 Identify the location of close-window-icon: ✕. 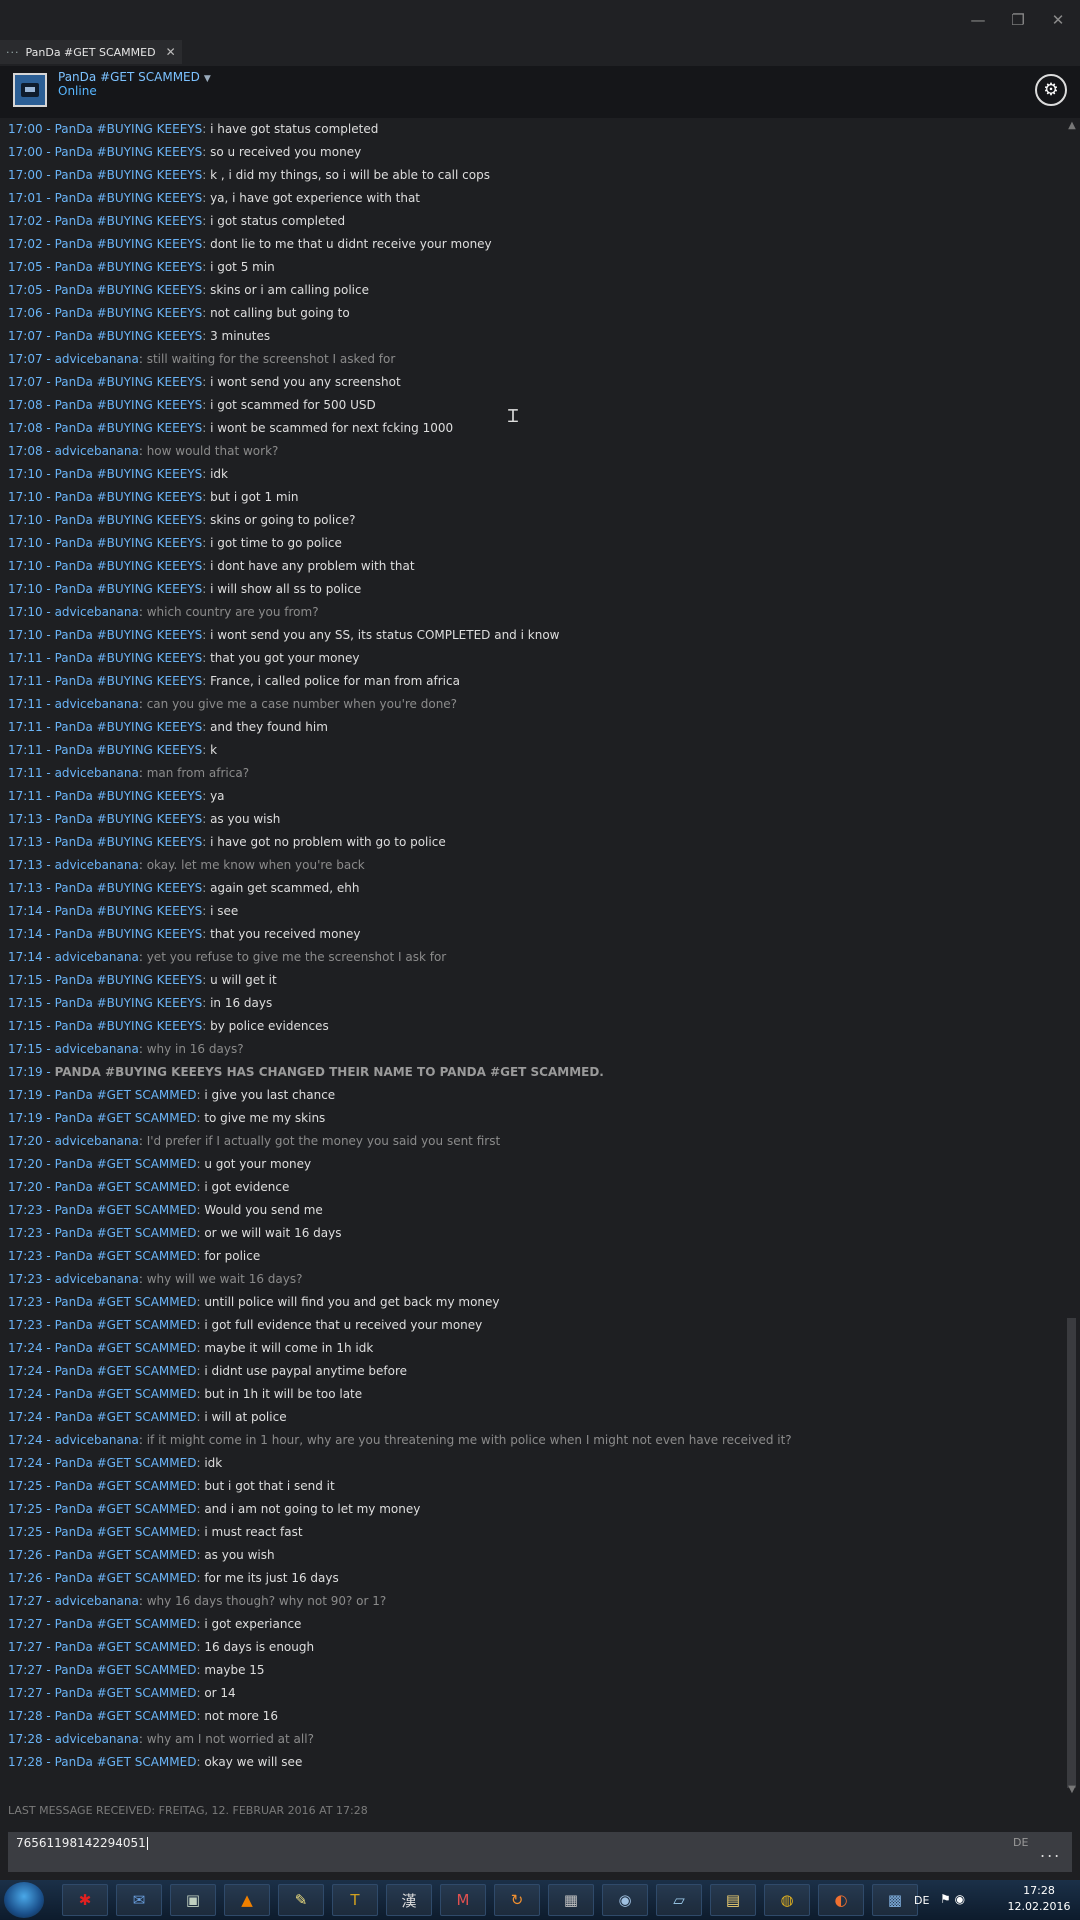
(1058, 20).